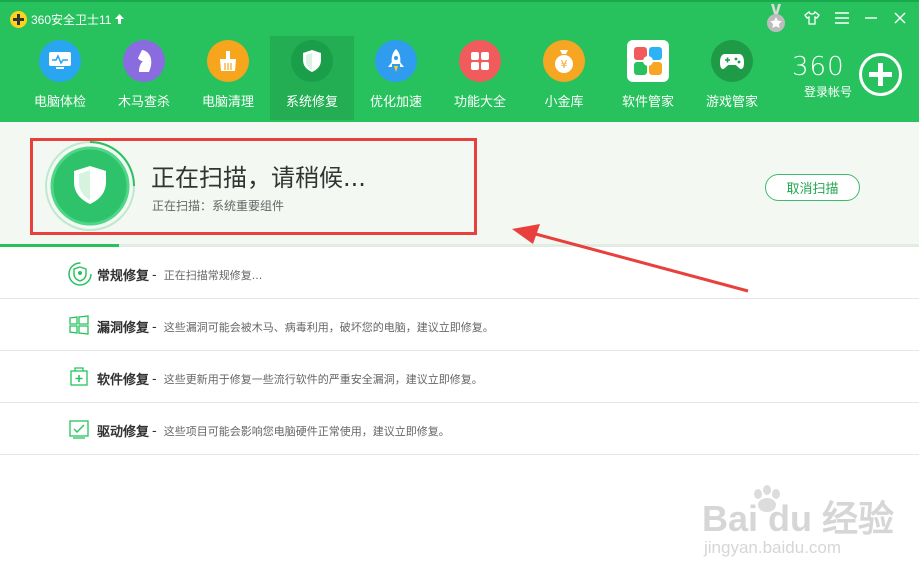 This screenshot has height=583, width=919. Describe the element at coordinates (648, 61) in the screenshot. I see `apps-icon` at that location.